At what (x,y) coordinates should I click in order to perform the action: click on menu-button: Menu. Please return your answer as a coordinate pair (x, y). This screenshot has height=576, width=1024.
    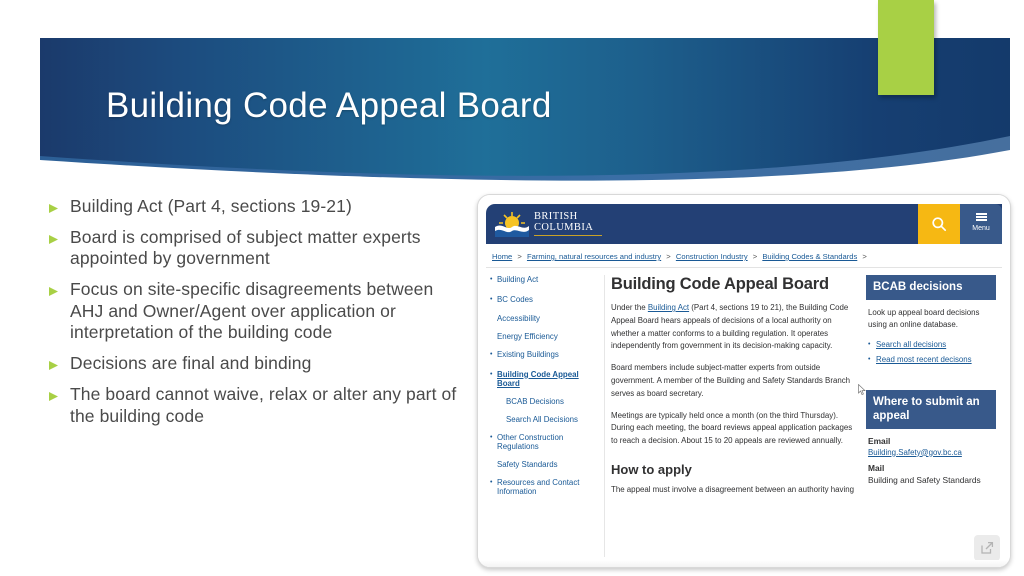
    Looking at the image, I should click on (981, 224).